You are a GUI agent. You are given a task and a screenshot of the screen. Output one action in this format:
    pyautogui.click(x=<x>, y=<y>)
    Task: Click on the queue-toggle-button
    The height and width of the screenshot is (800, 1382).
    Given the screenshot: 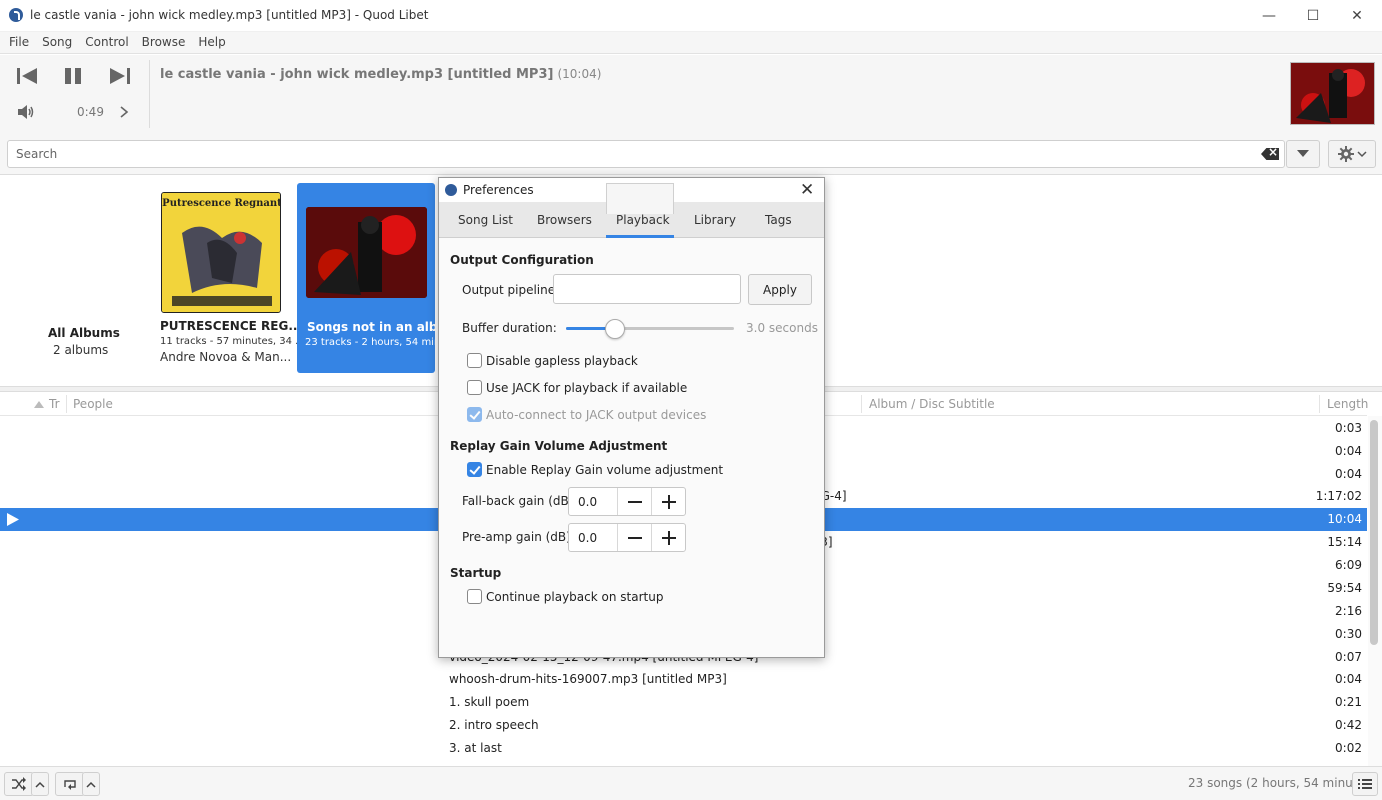 What is the action you would take?
    pyautogui.click(x=1365, y=784)
    